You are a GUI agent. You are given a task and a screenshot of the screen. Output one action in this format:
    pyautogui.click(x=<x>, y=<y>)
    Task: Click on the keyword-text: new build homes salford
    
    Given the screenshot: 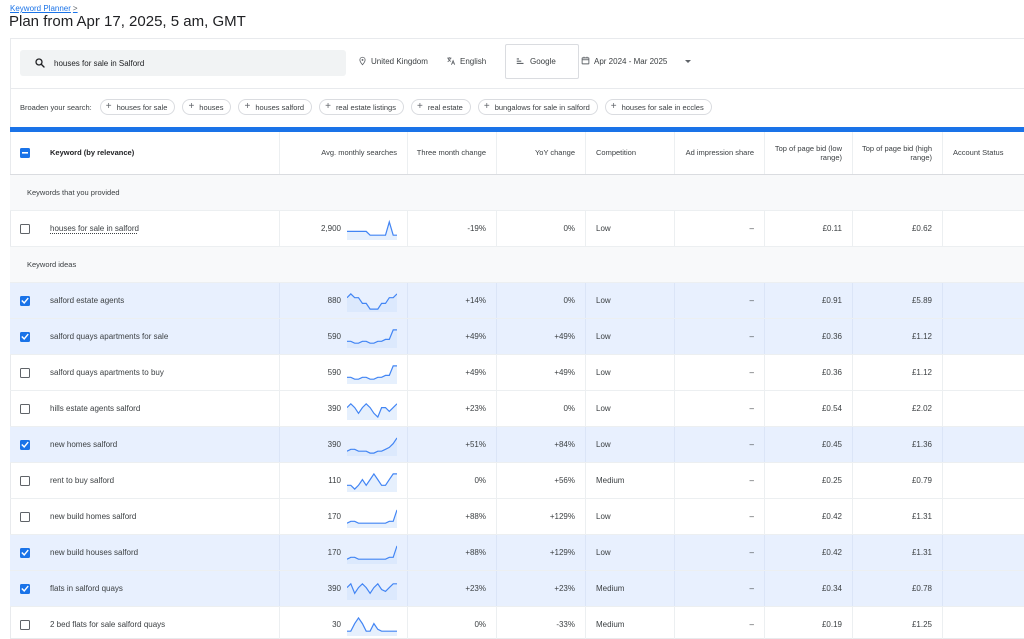 What is the action you would take?
    pyautogui.click(x=93, y=516)
    